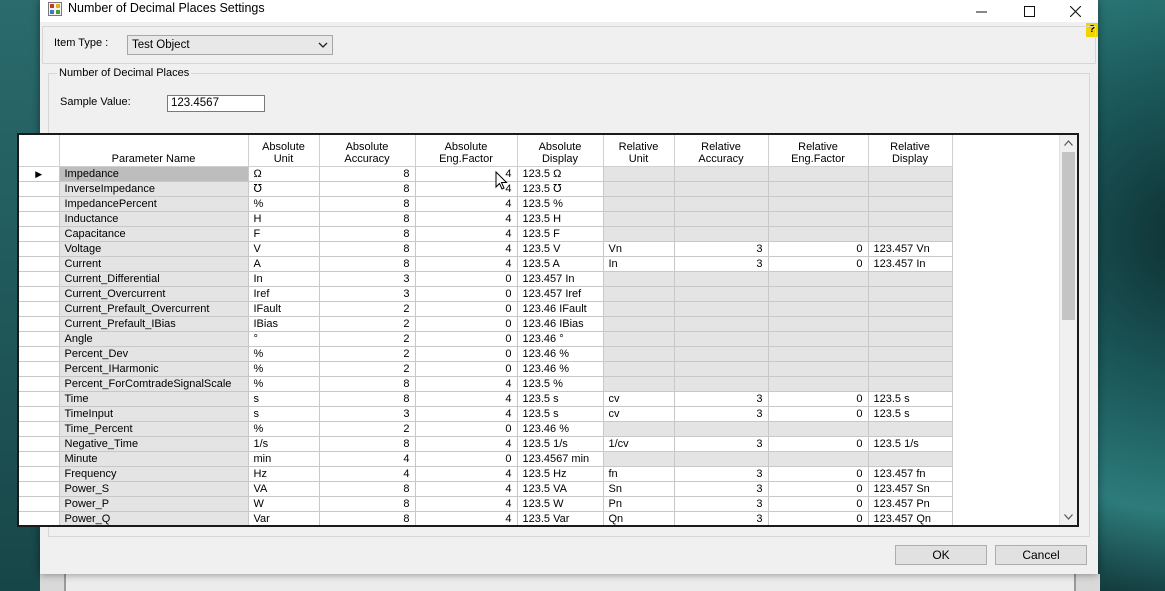 This screenshot has height=591, width=1165. What do you see at coordinates (284, 204) in the screenshot?
I see `cell-abs-unit: %` at bounding box center [284, 204].